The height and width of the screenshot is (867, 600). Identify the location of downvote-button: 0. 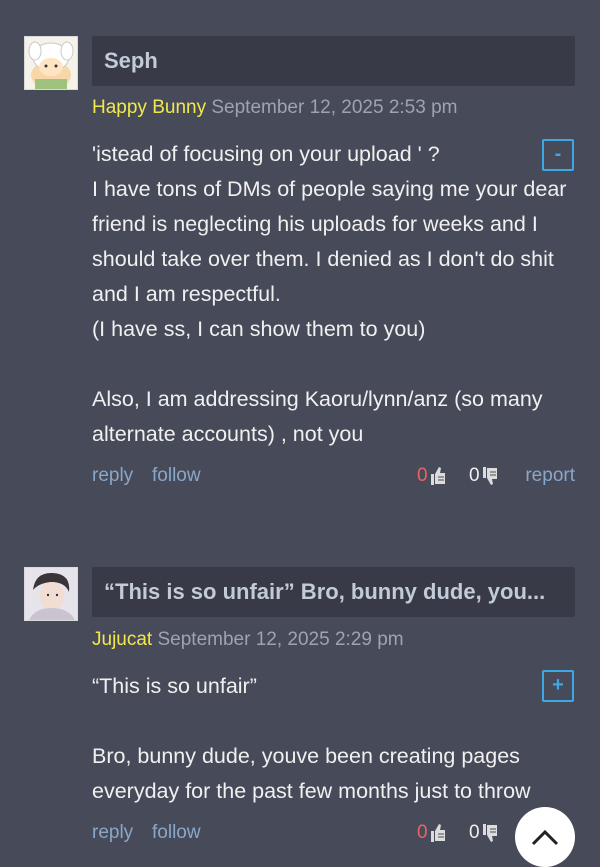
(483, 833).